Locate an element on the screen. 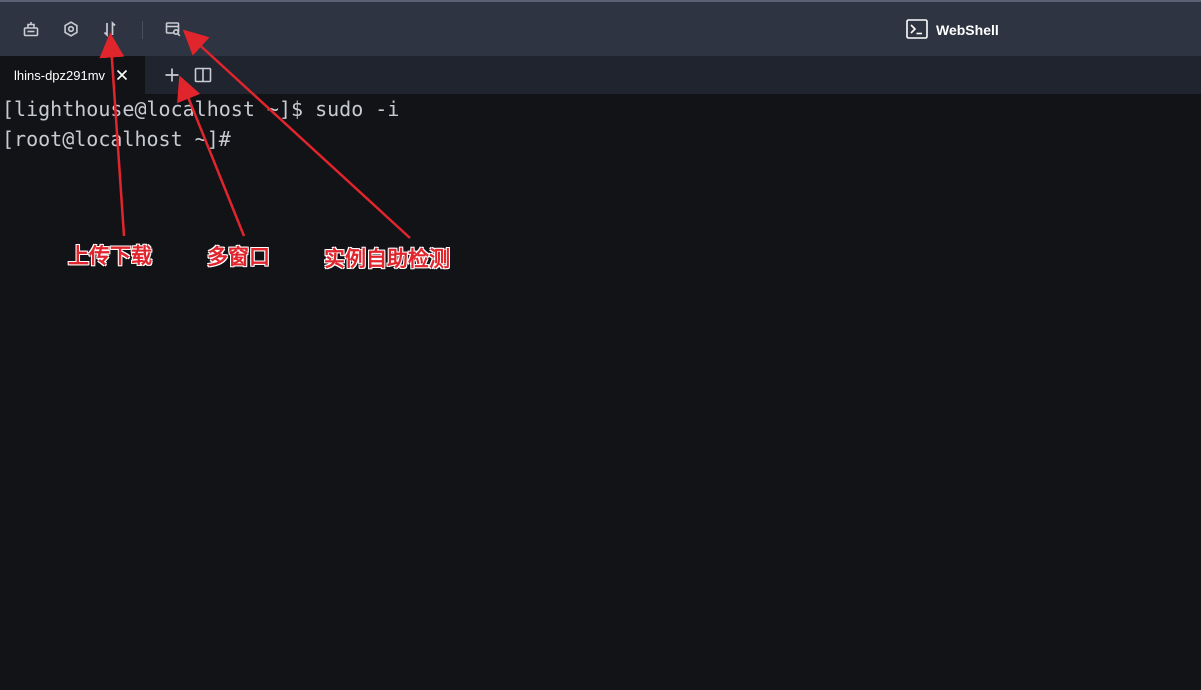 The image size is (1201, 690). tab-label: lhins-dpz291mv is located at coordinates (60, 75).